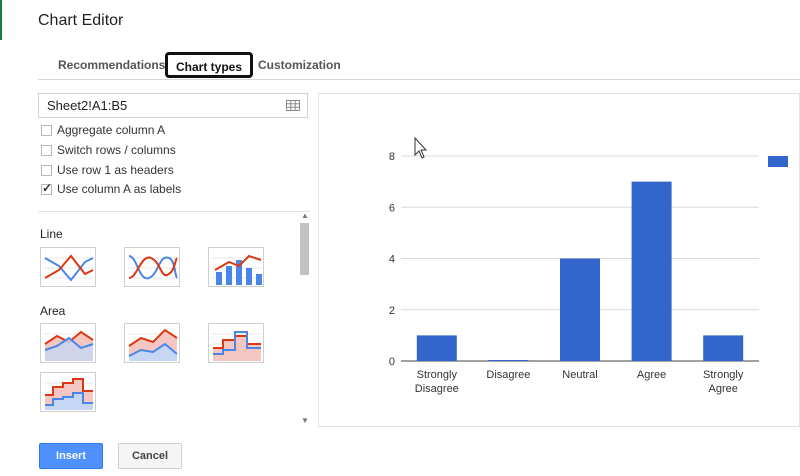 Image resolution: width=800 pixels, height=476 pixels. I want to click on scroll-up-icon: ▲, so click(305, 215).